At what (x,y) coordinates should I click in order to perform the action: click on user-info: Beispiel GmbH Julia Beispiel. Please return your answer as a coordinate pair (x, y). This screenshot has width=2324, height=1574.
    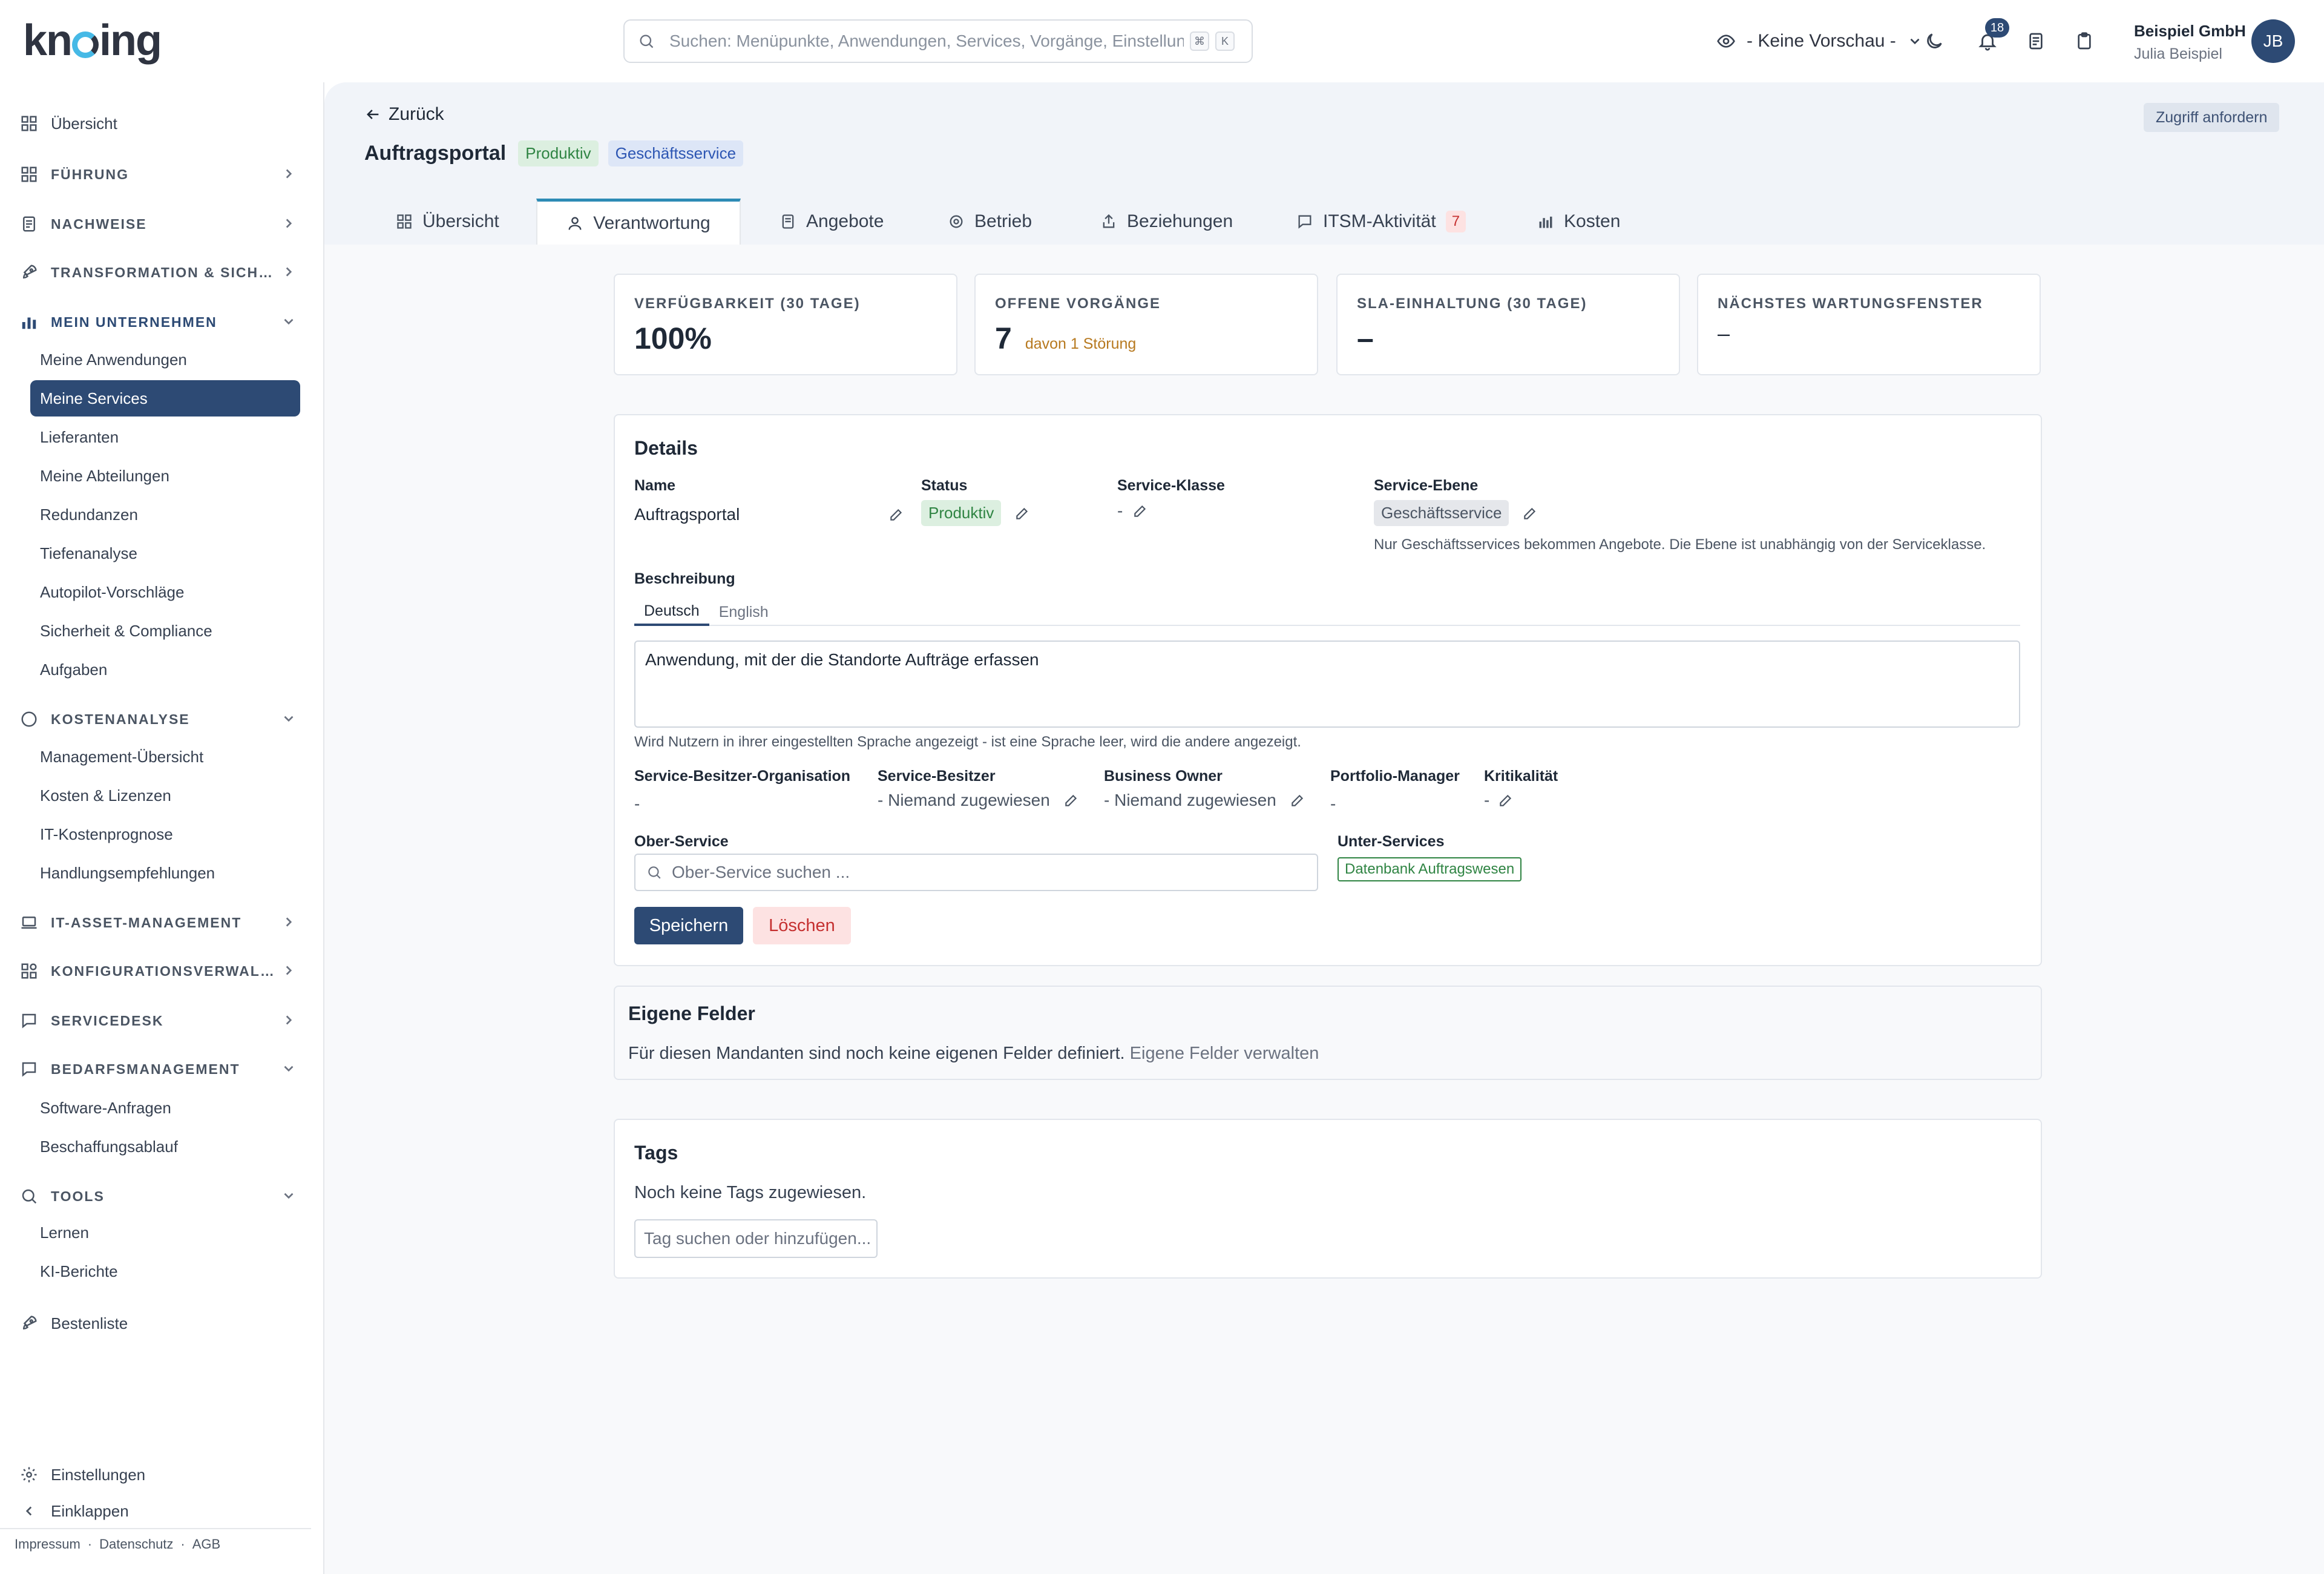
    Looking at the image, I should click on (2190, 42).